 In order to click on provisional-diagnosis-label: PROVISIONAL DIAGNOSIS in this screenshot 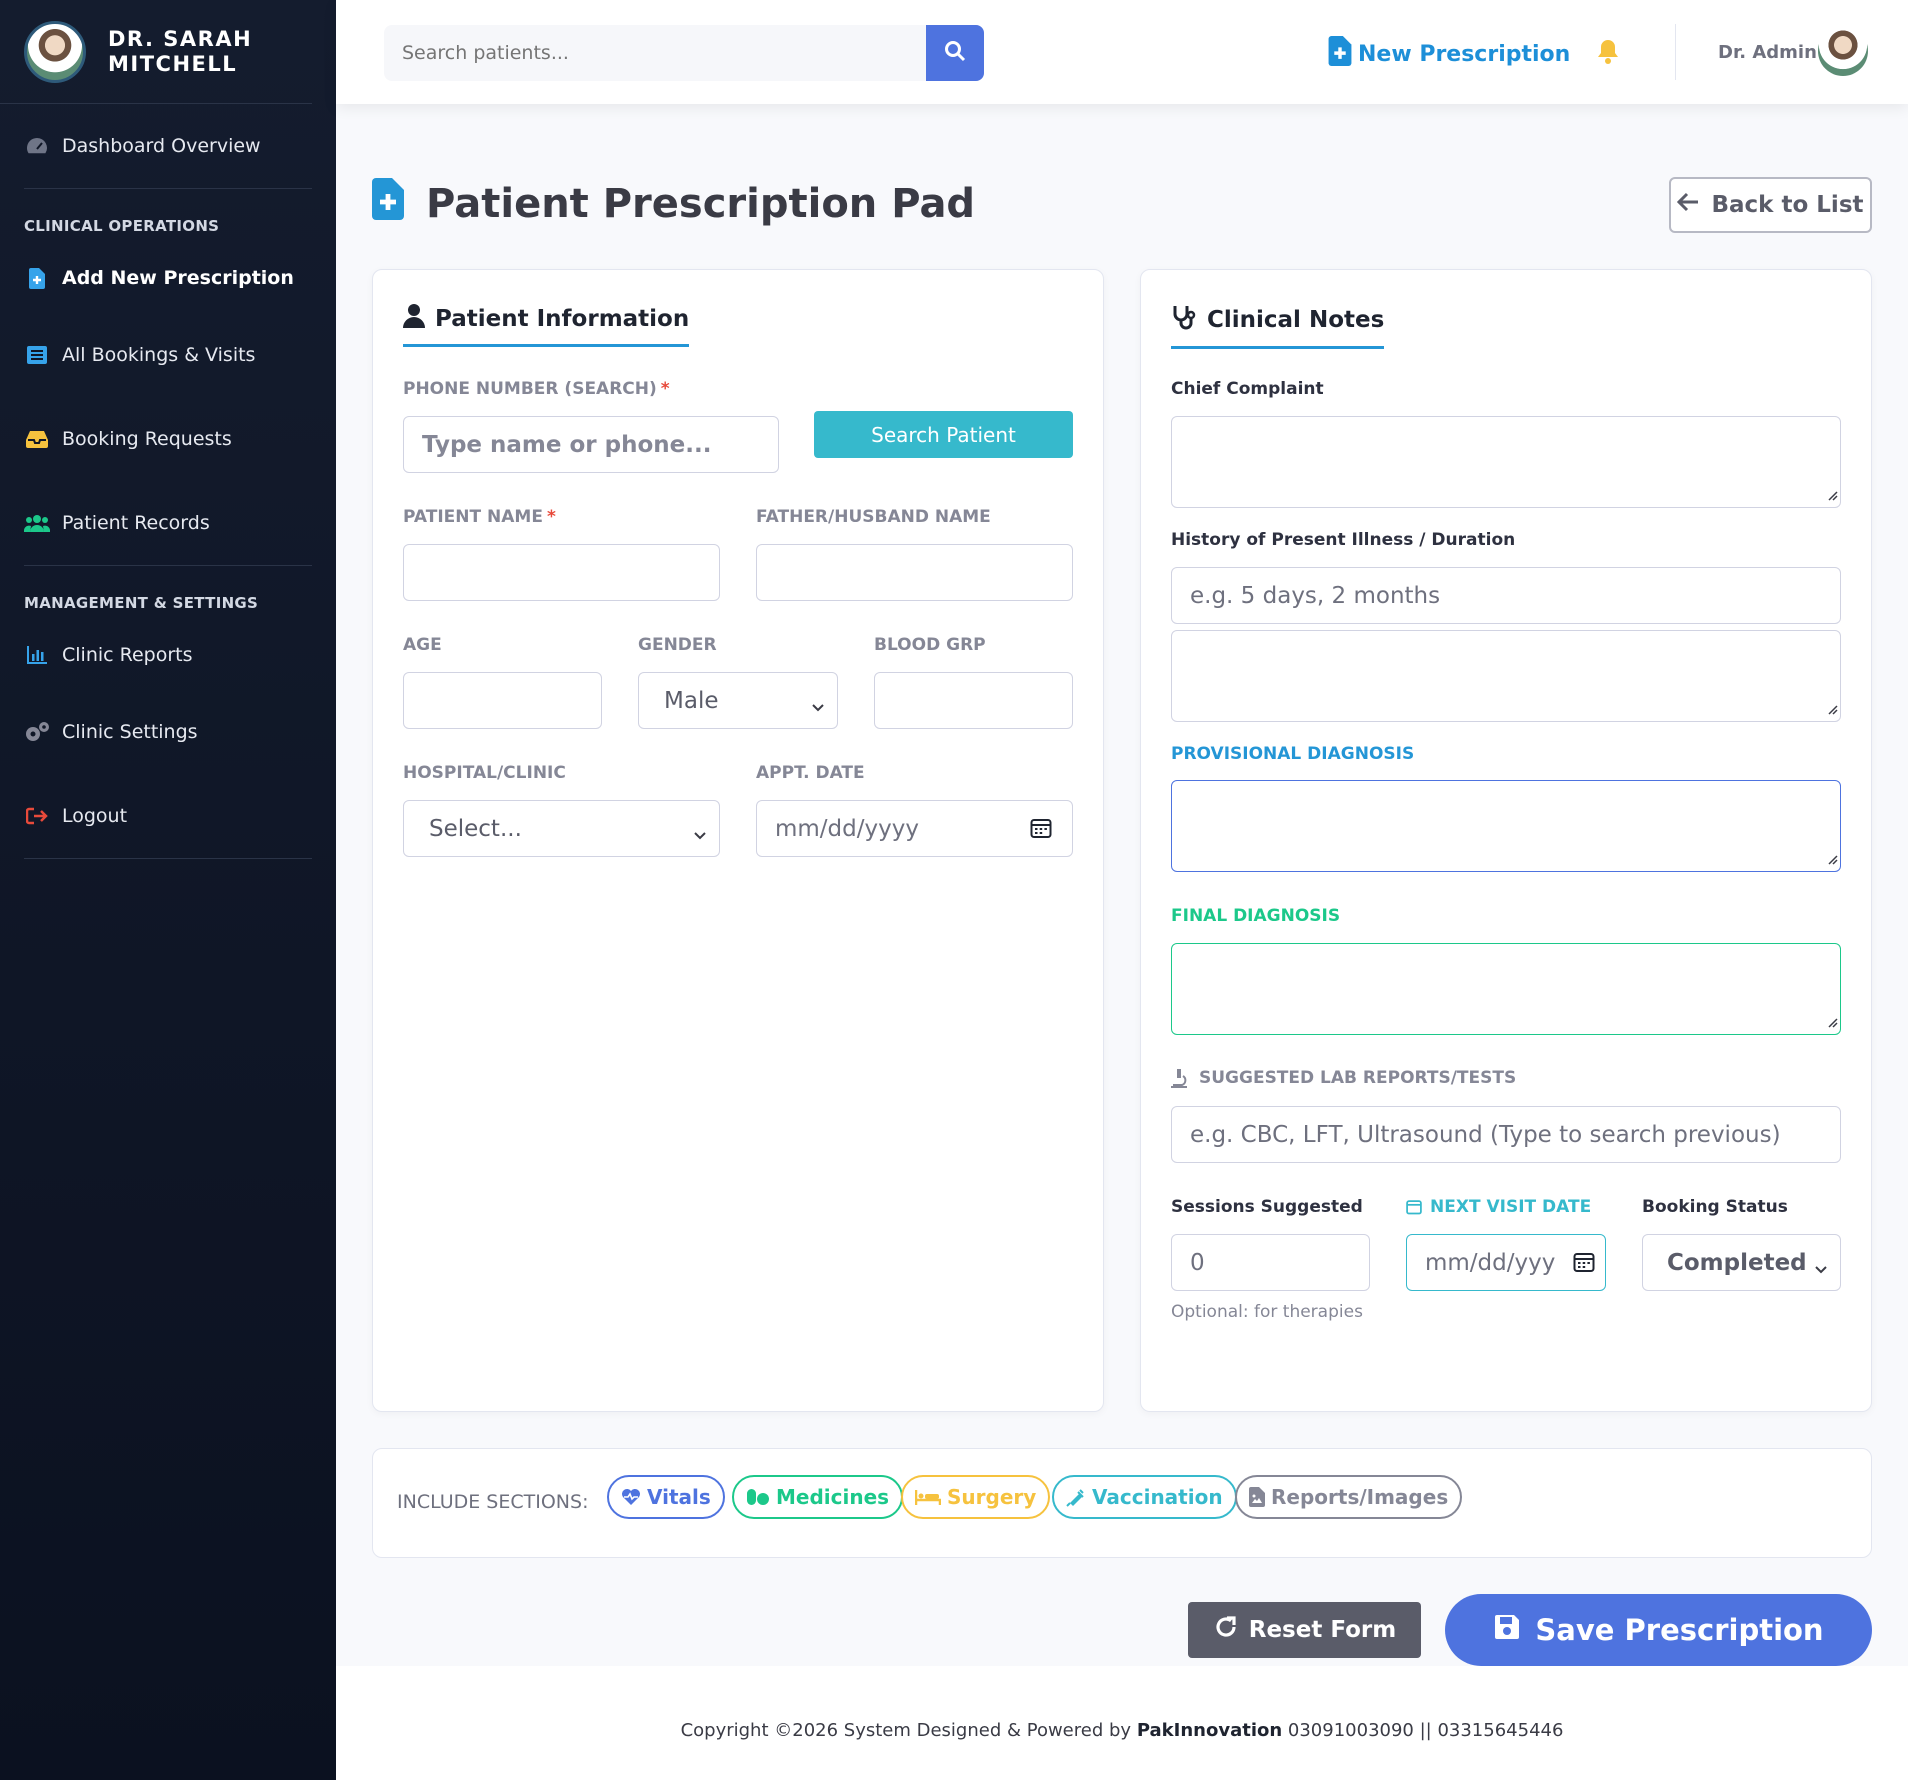, I will do `click(1293, 754)`.